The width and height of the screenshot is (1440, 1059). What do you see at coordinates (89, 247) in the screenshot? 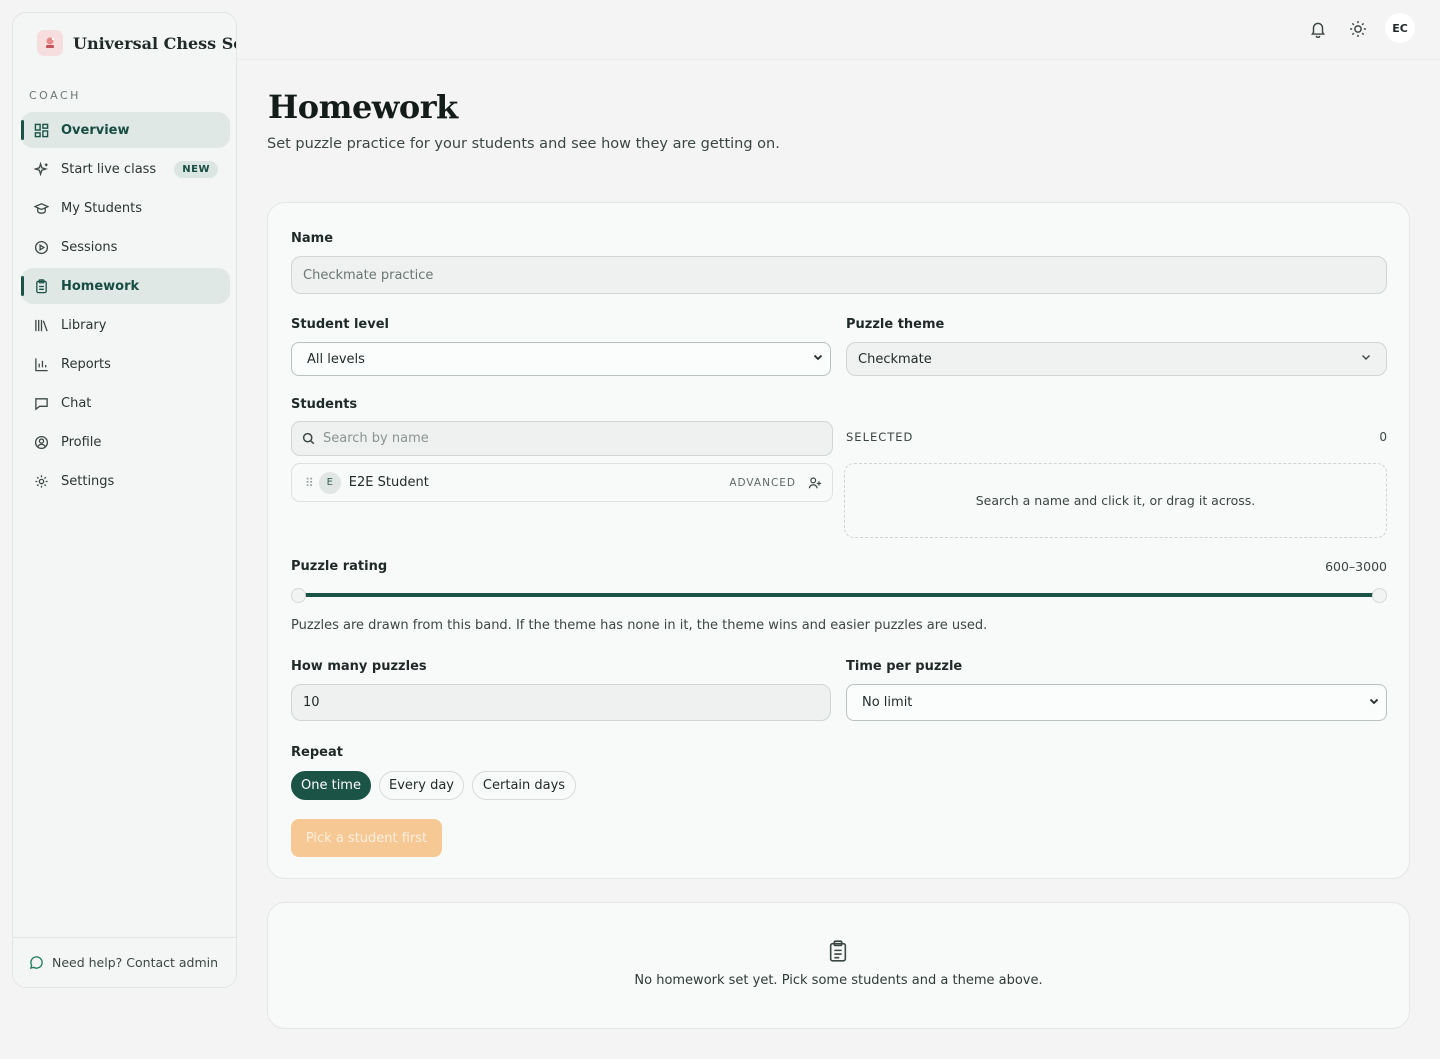
I see `sidebar-item-label: Sessions` at bounding box center [89, 247].